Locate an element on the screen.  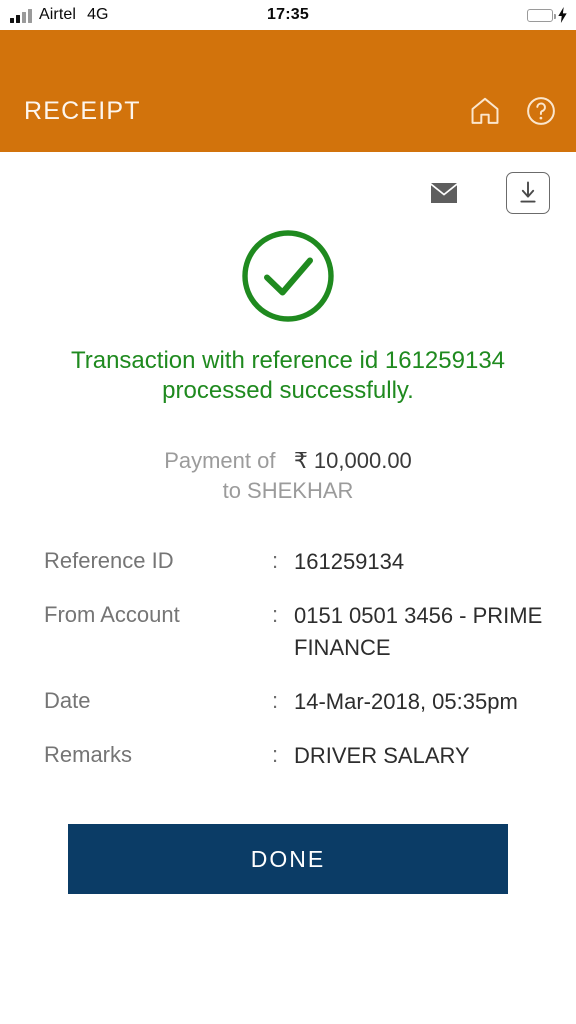
success-icon-wrap is located at coordinates (288, 276).